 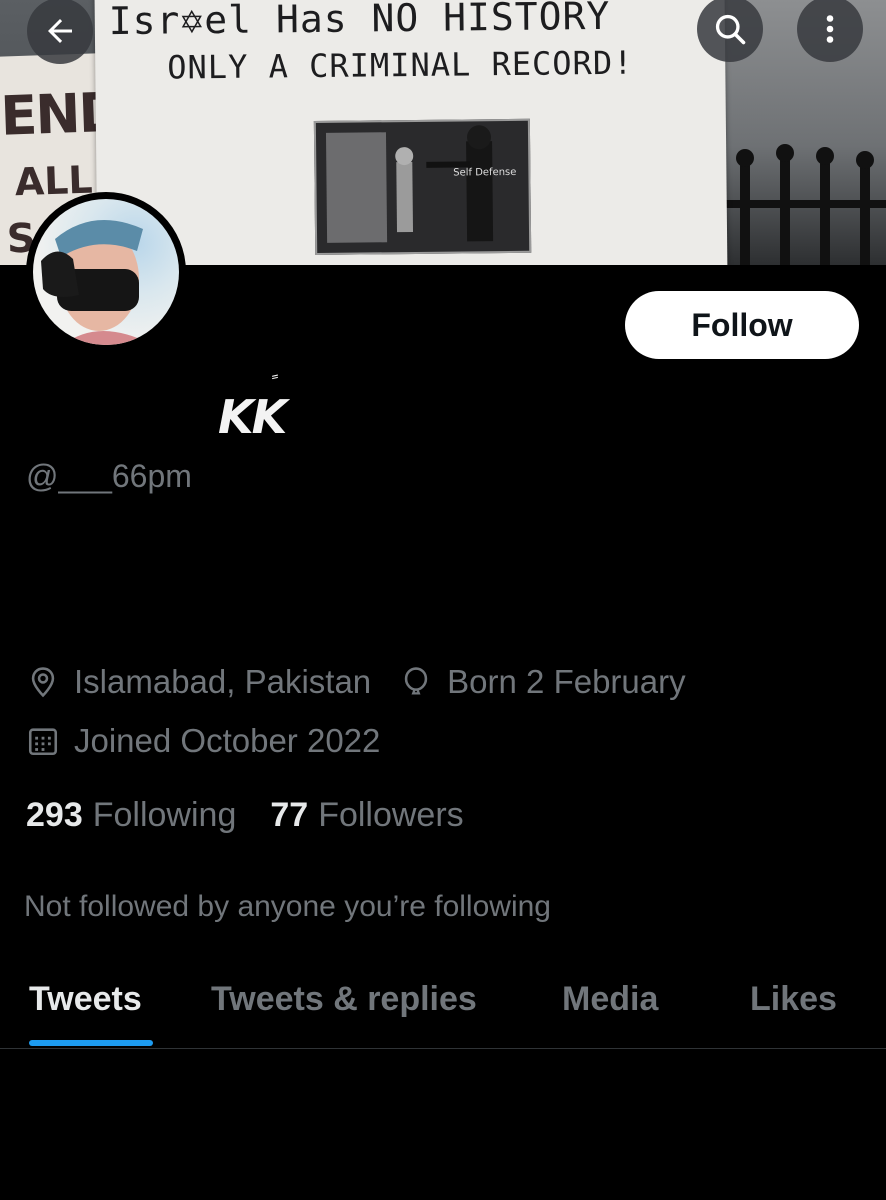 What do you see at coordinates (344, 999) in the screenshot?
I see `tab-tweets-and-replies: Tweets & replies` at bounding box center [344, 999].